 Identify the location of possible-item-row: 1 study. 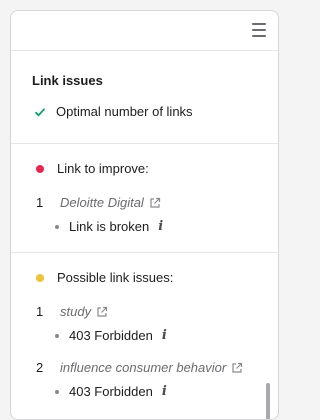
(144, 311).